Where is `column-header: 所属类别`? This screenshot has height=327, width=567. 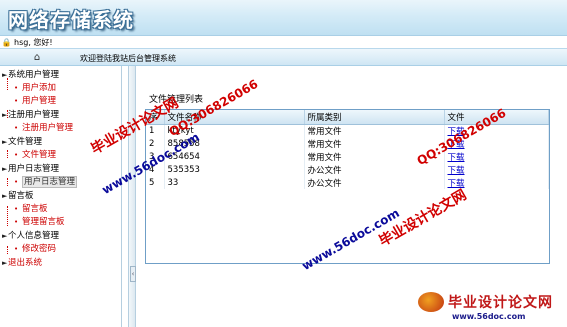 column-header: 所属类别 is located at coordinates (374, 117).